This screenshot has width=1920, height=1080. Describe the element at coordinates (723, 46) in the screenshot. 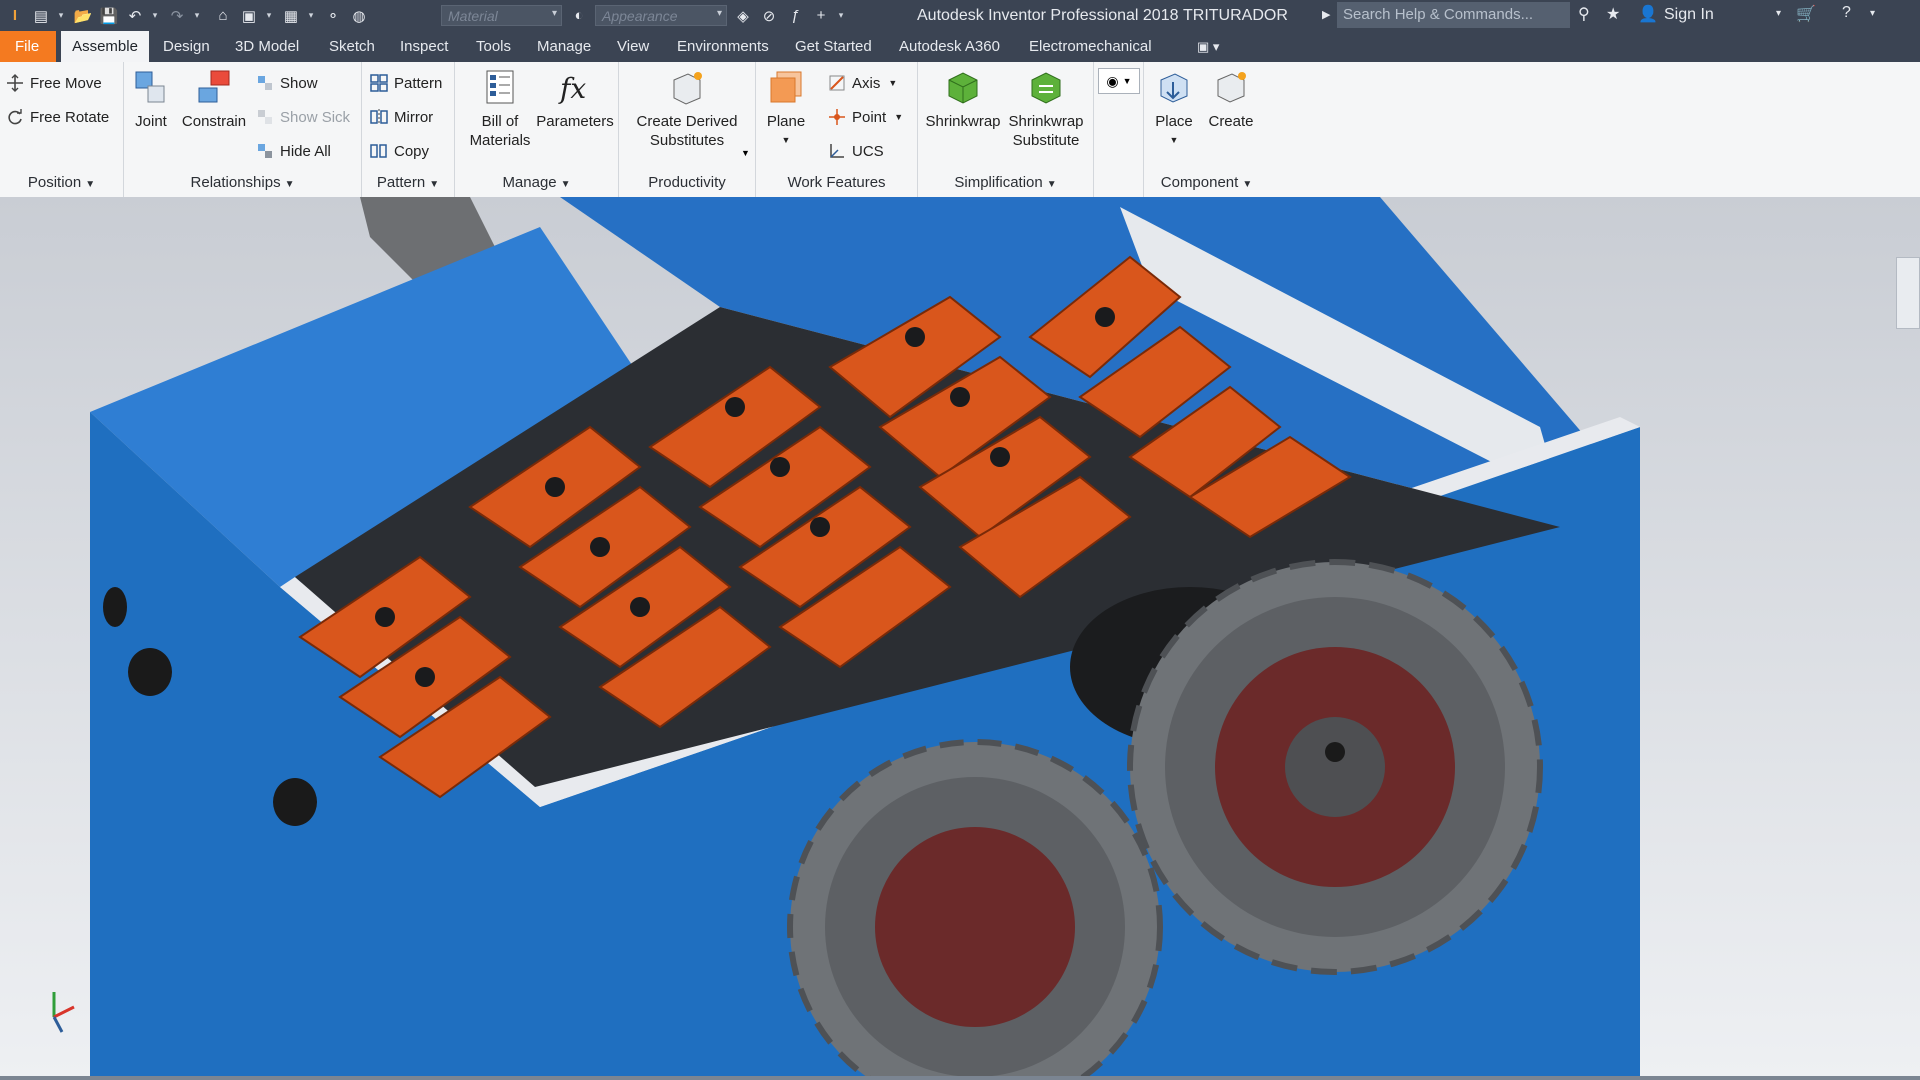

I see `tab-environments: Environments` at that location.